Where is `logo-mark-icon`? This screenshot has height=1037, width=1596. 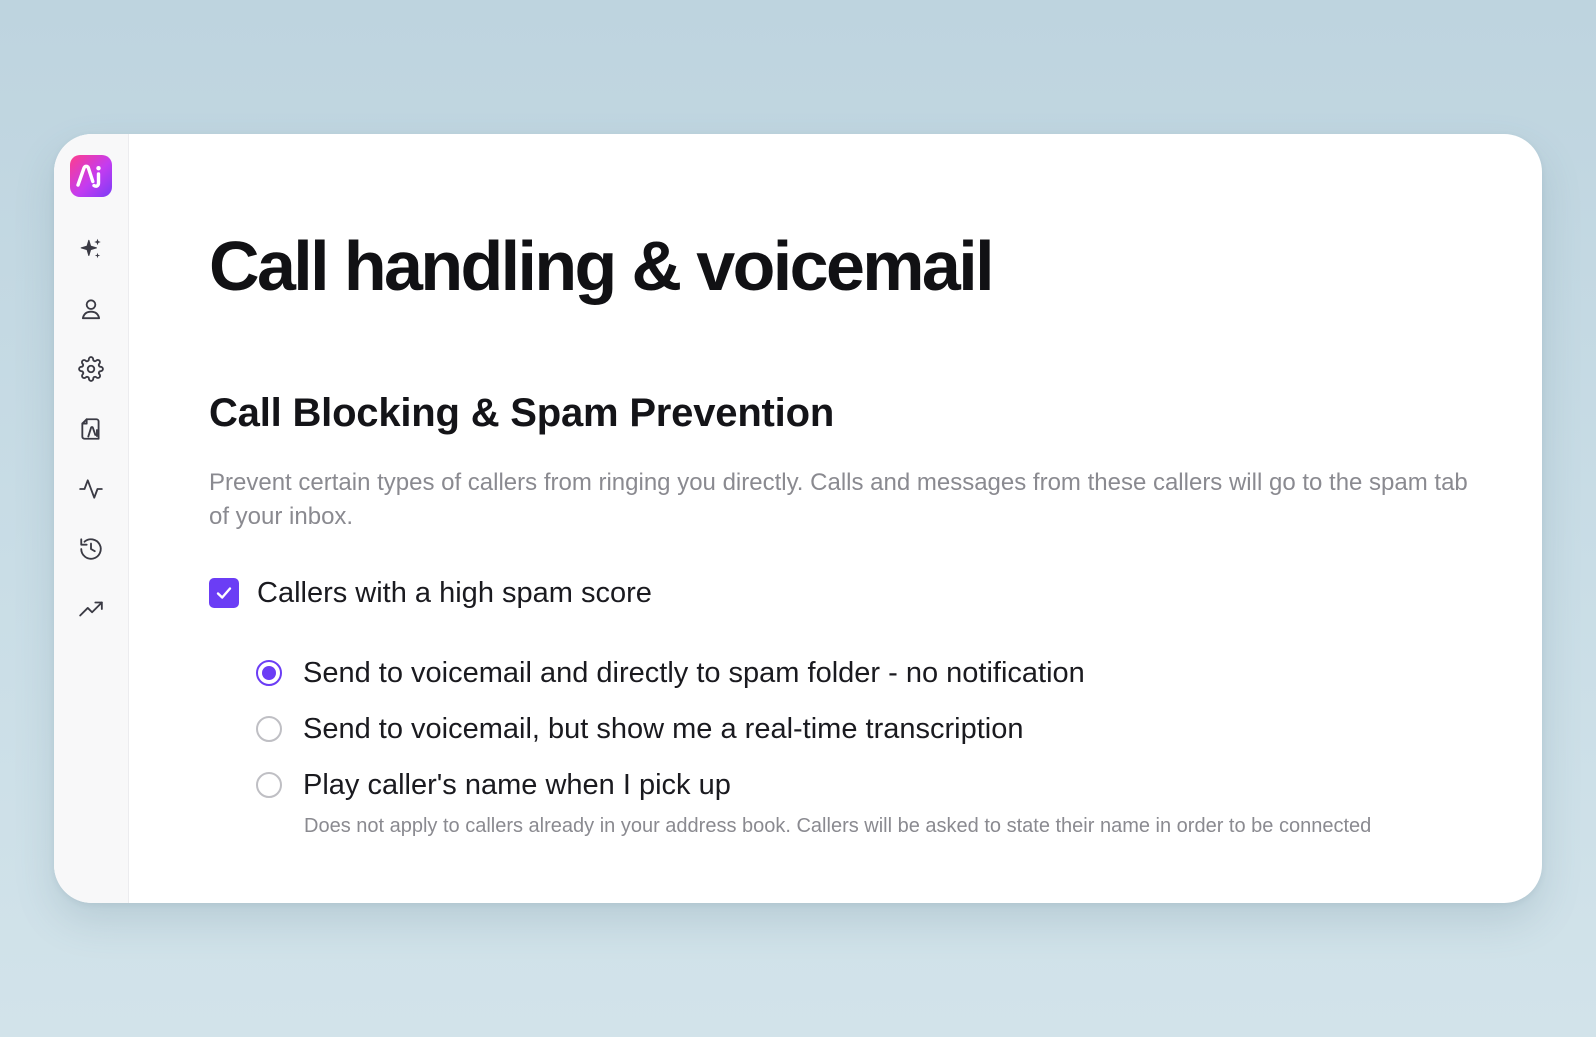
logo-mark-icon is located at coordinates (88, 176).